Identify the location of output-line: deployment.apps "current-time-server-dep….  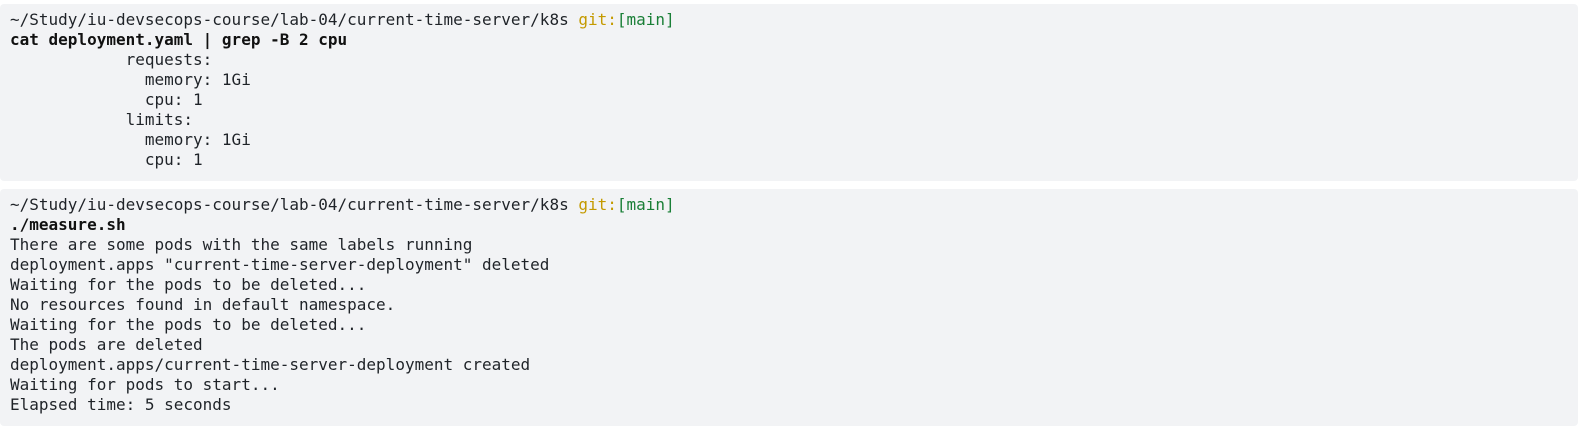
(280, 264).